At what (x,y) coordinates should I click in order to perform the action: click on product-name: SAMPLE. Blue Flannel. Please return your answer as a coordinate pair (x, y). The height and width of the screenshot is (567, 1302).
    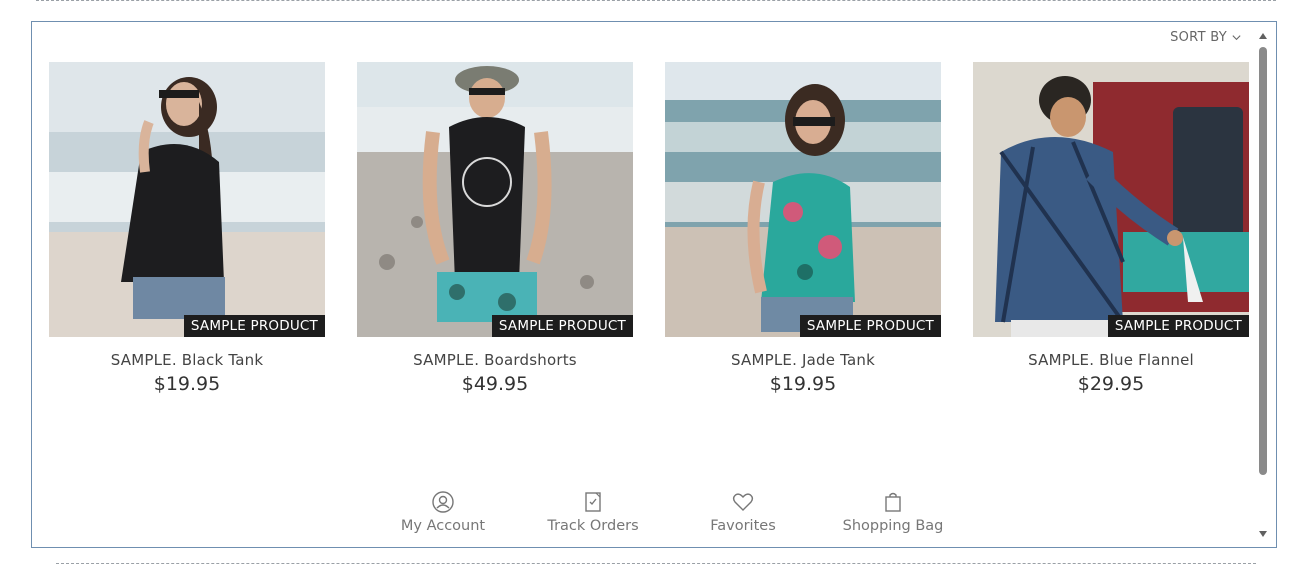
    Looking at the image, I should click on (1111, 360).